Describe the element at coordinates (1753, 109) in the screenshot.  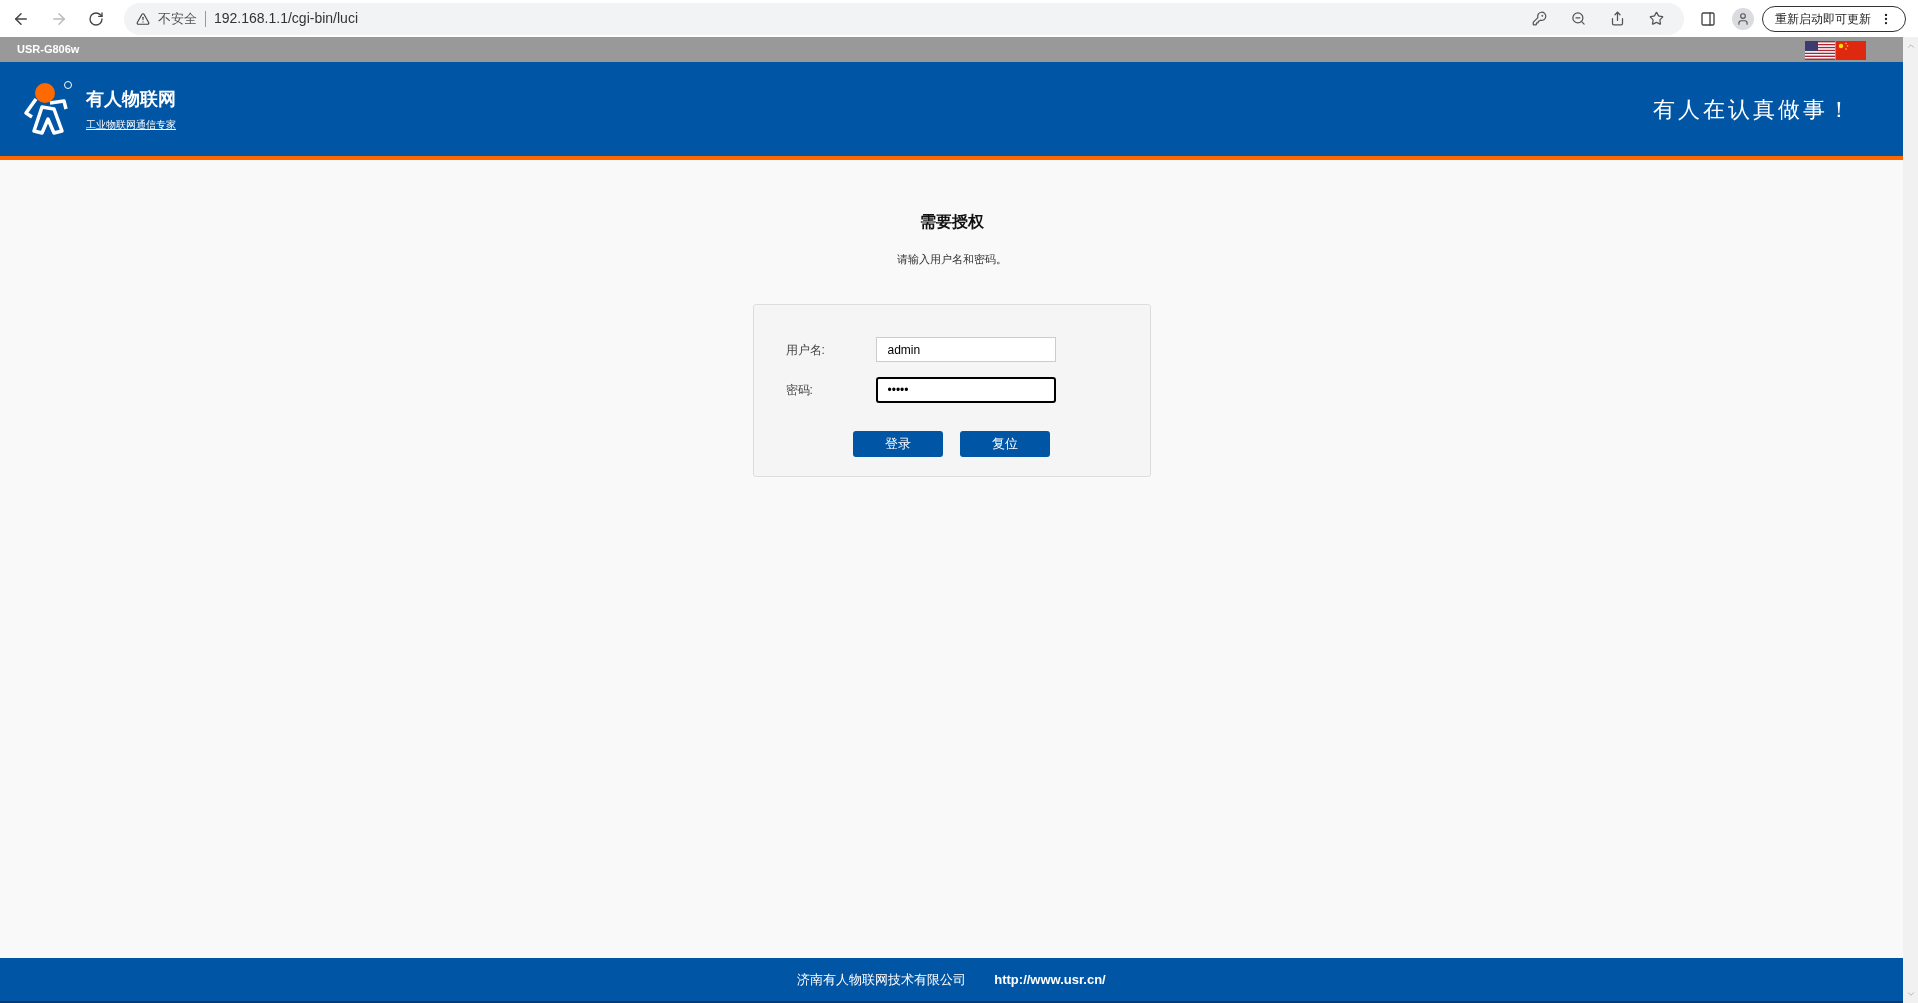
I see `slogan: 有人在认真做事！` at that location.